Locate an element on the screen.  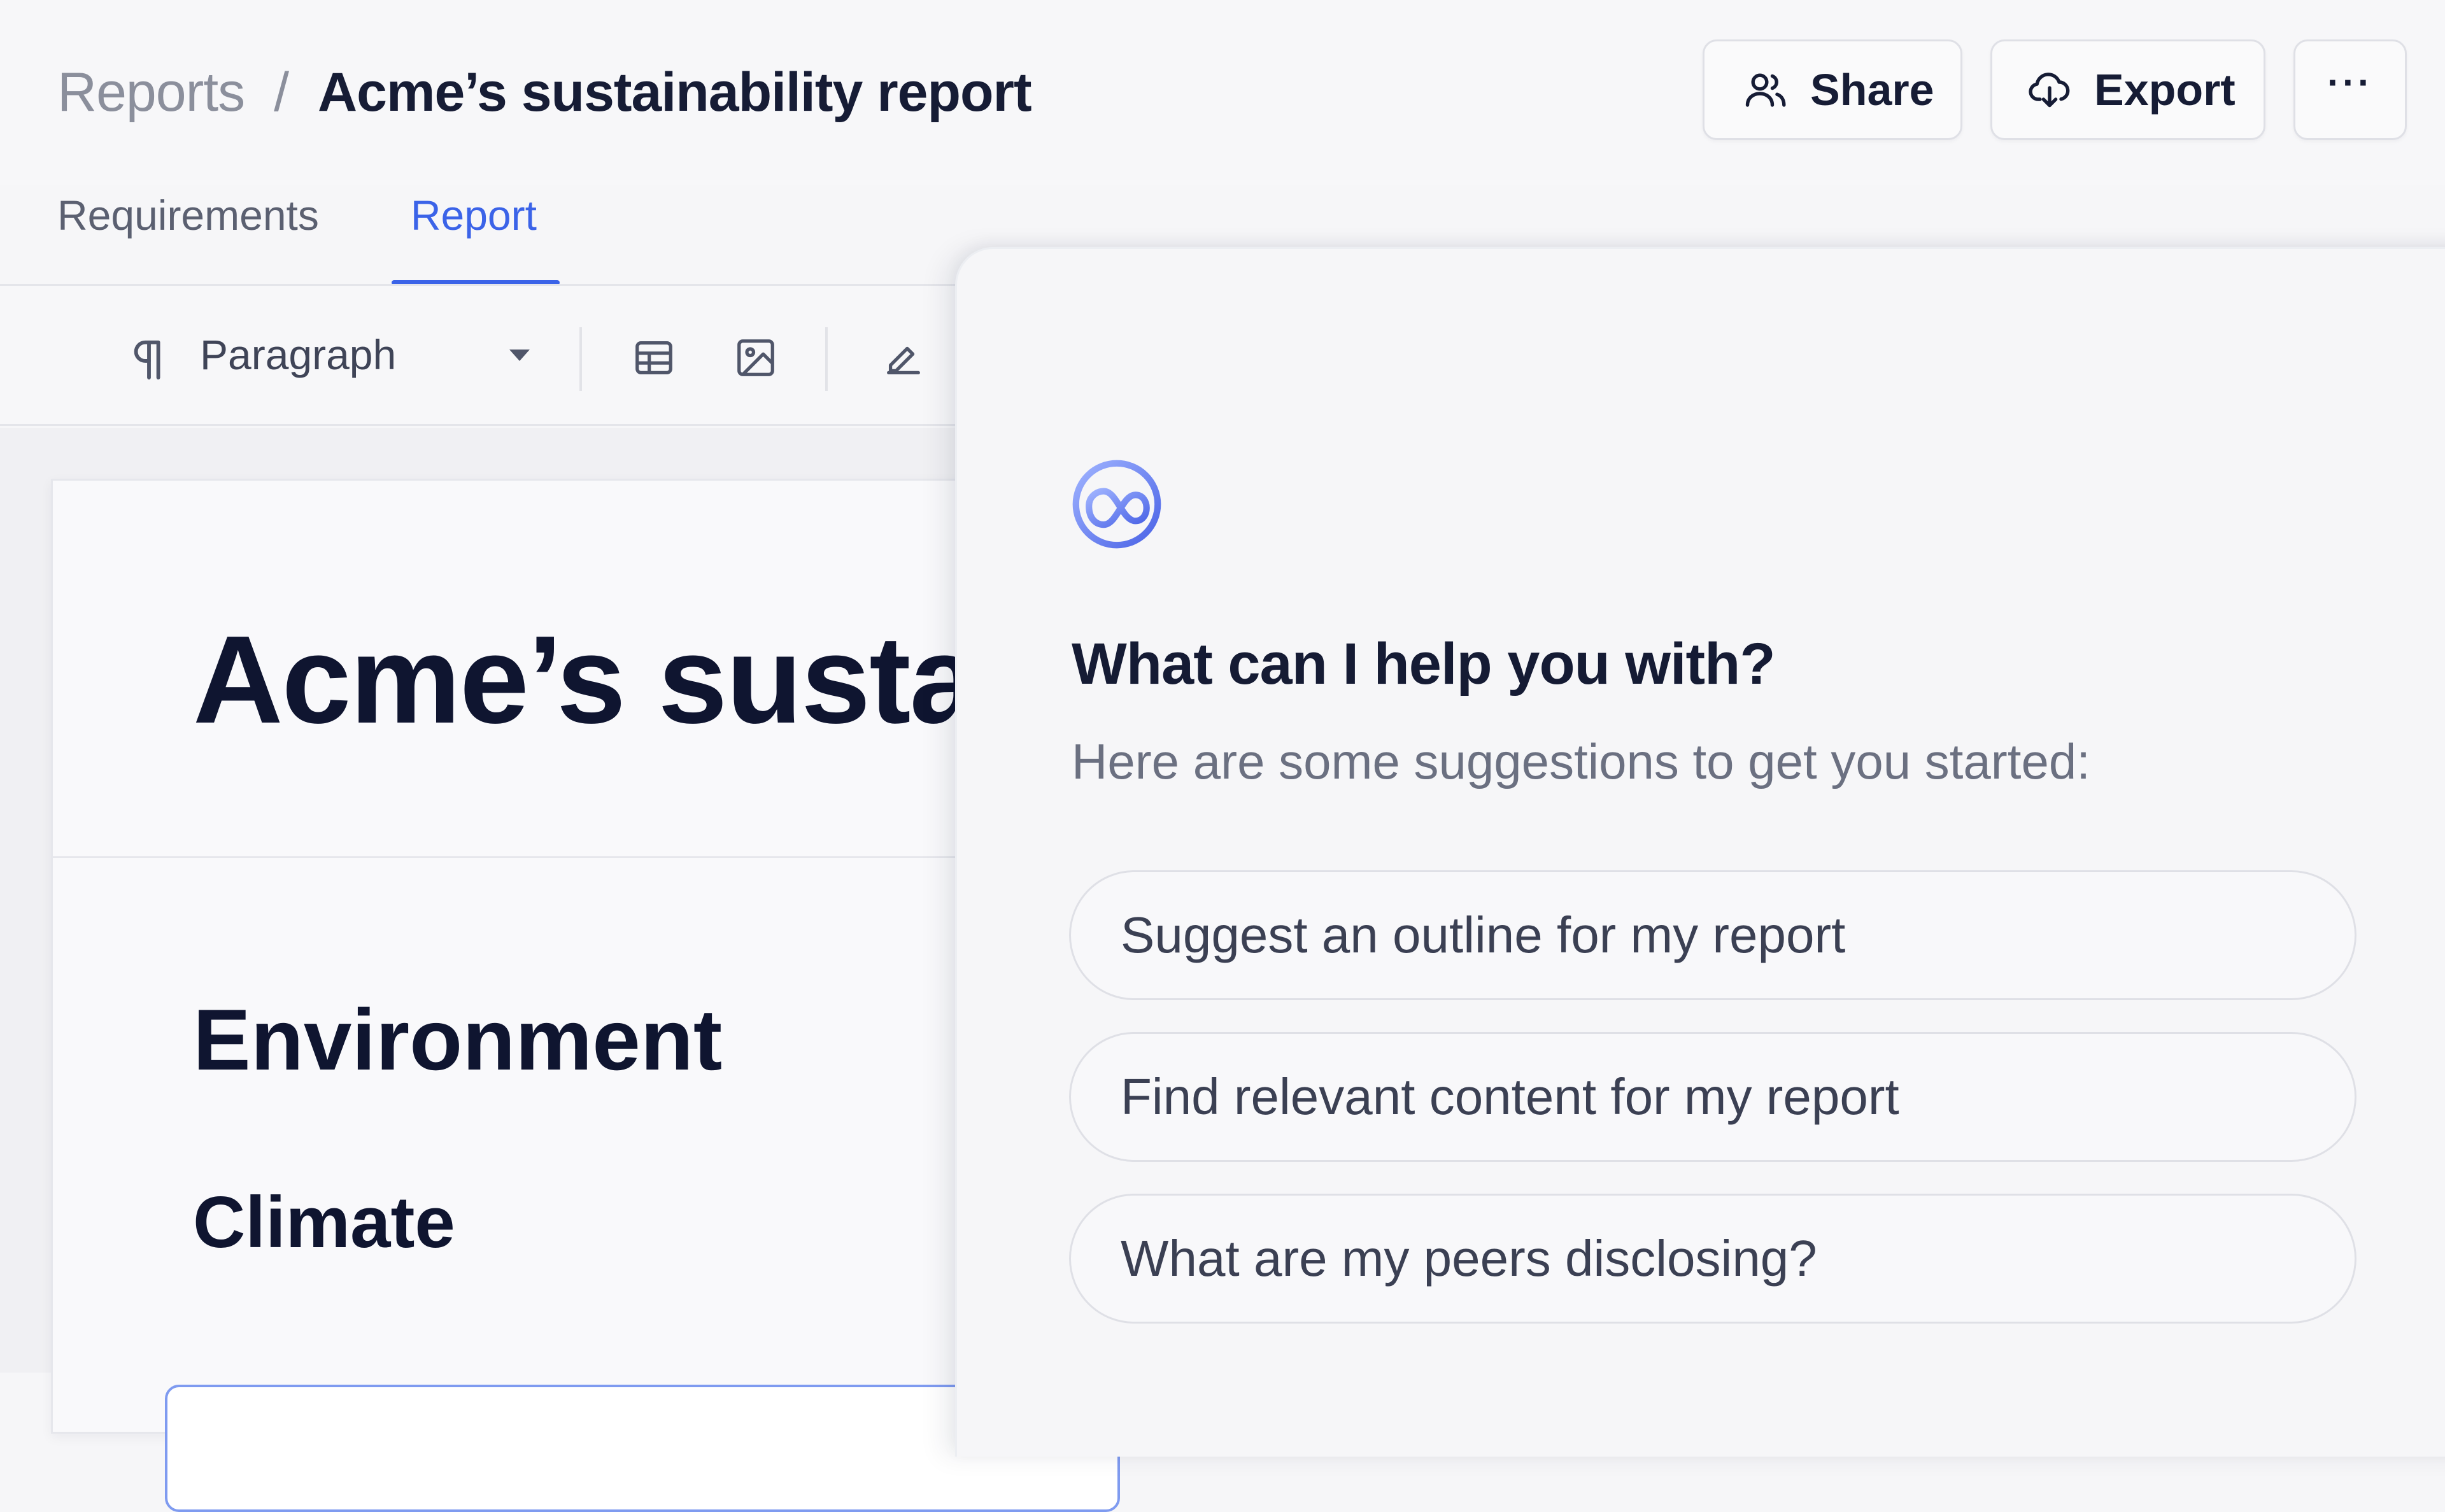
signature-icon is located at coordinates (903, 358).